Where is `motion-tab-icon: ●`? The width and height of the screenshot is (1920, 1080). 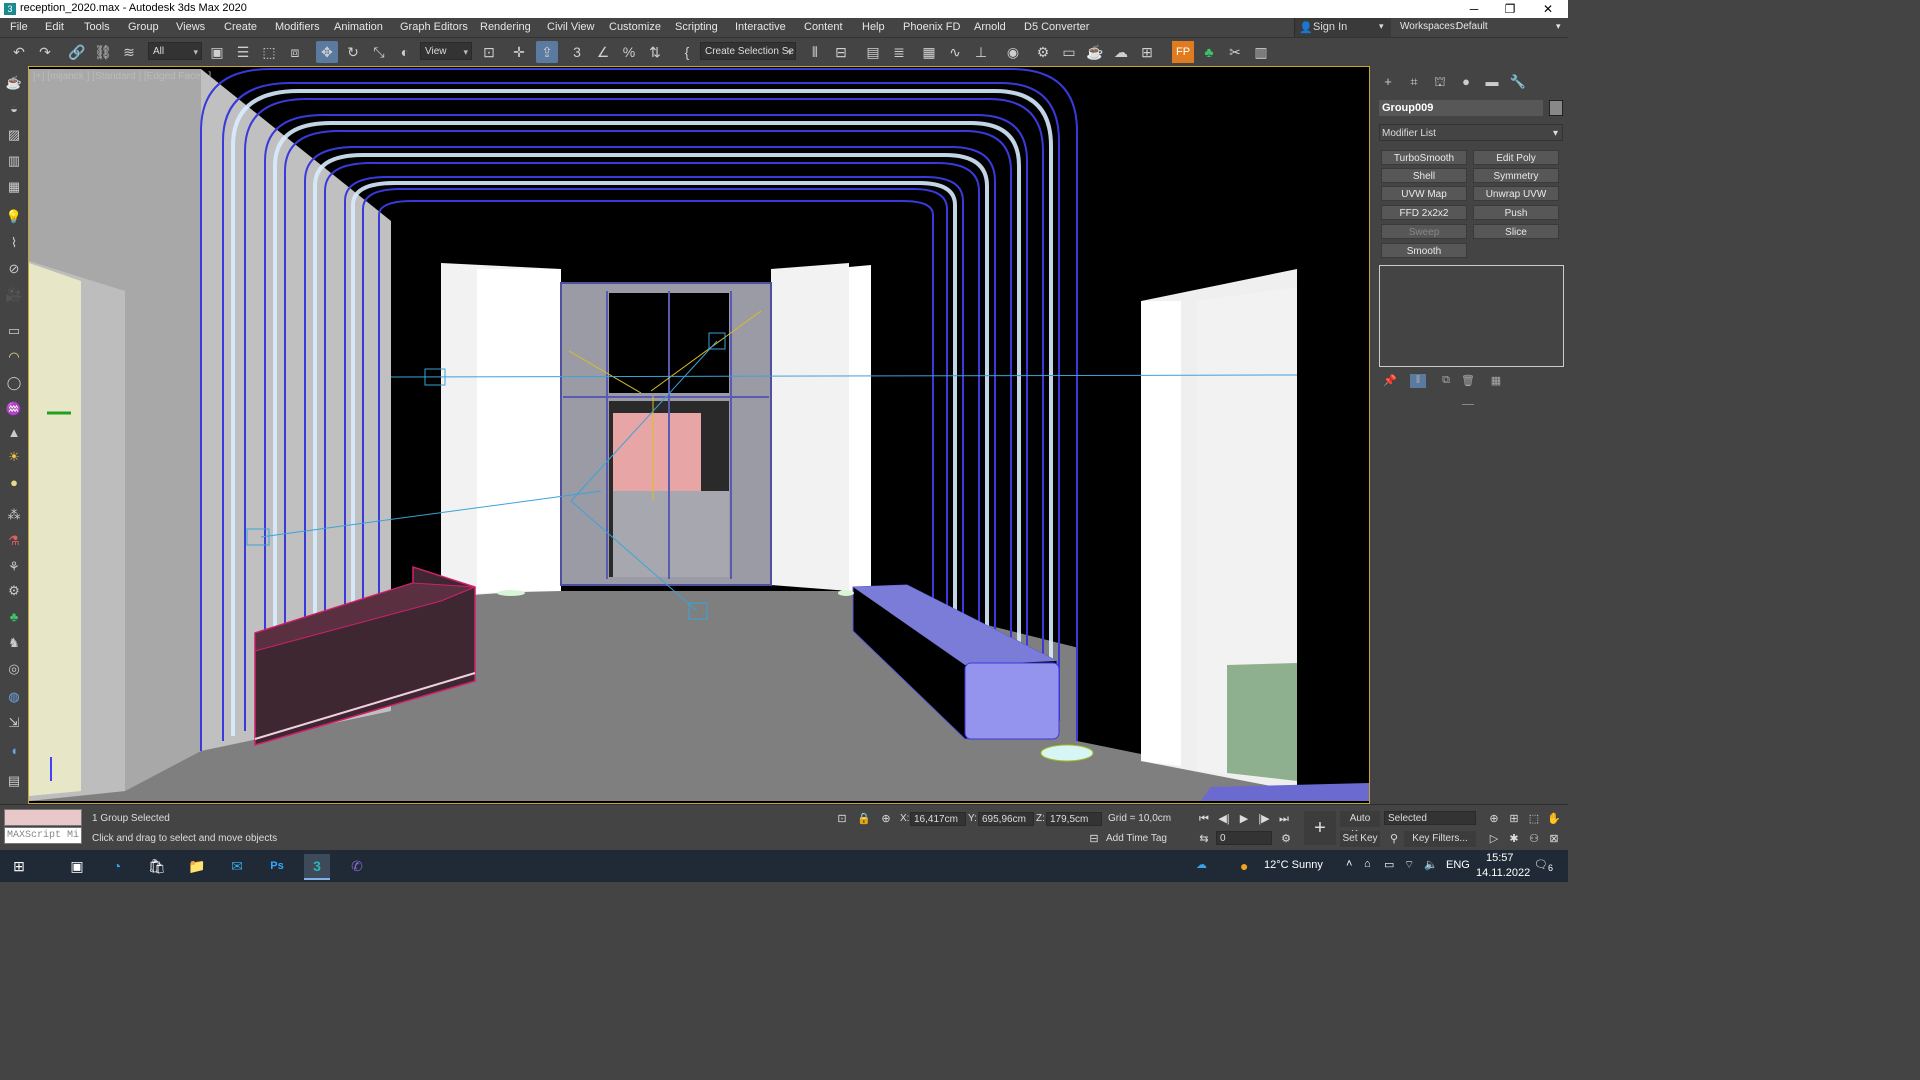 motion-tab-icon: ● is located at coordinates (1466, 82).